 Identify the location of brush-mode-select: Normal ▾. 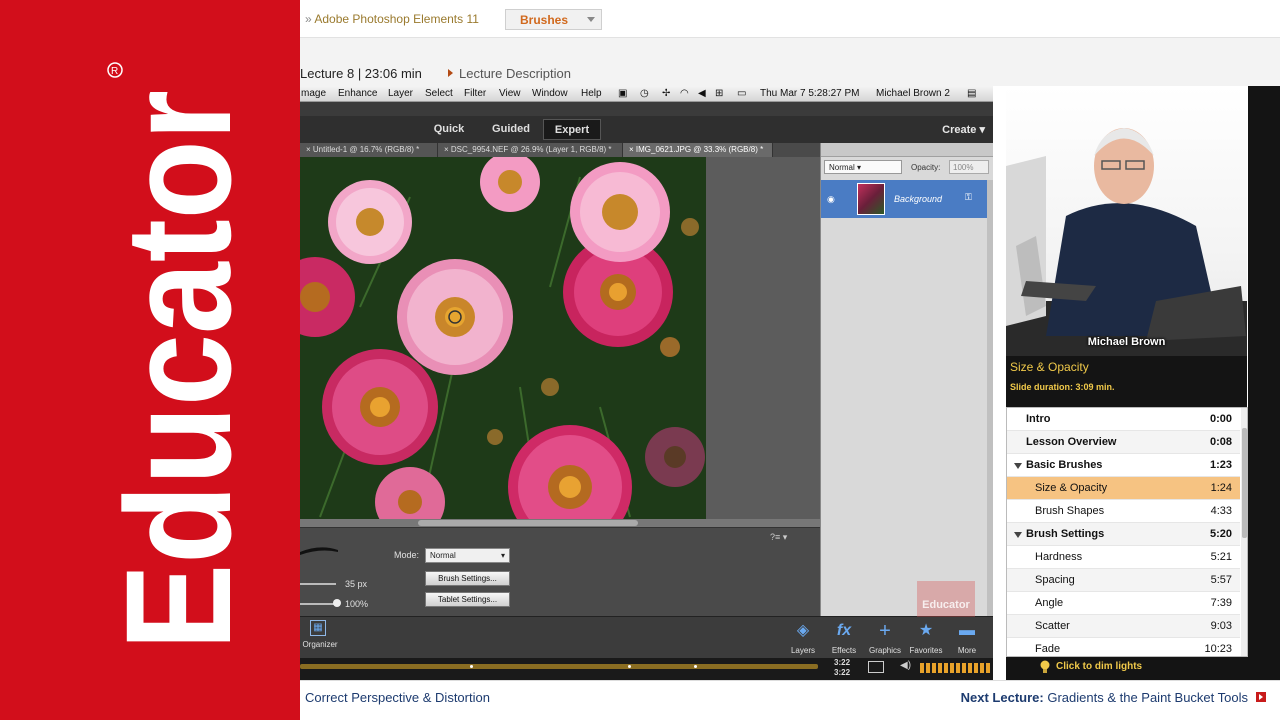
(467, 555).